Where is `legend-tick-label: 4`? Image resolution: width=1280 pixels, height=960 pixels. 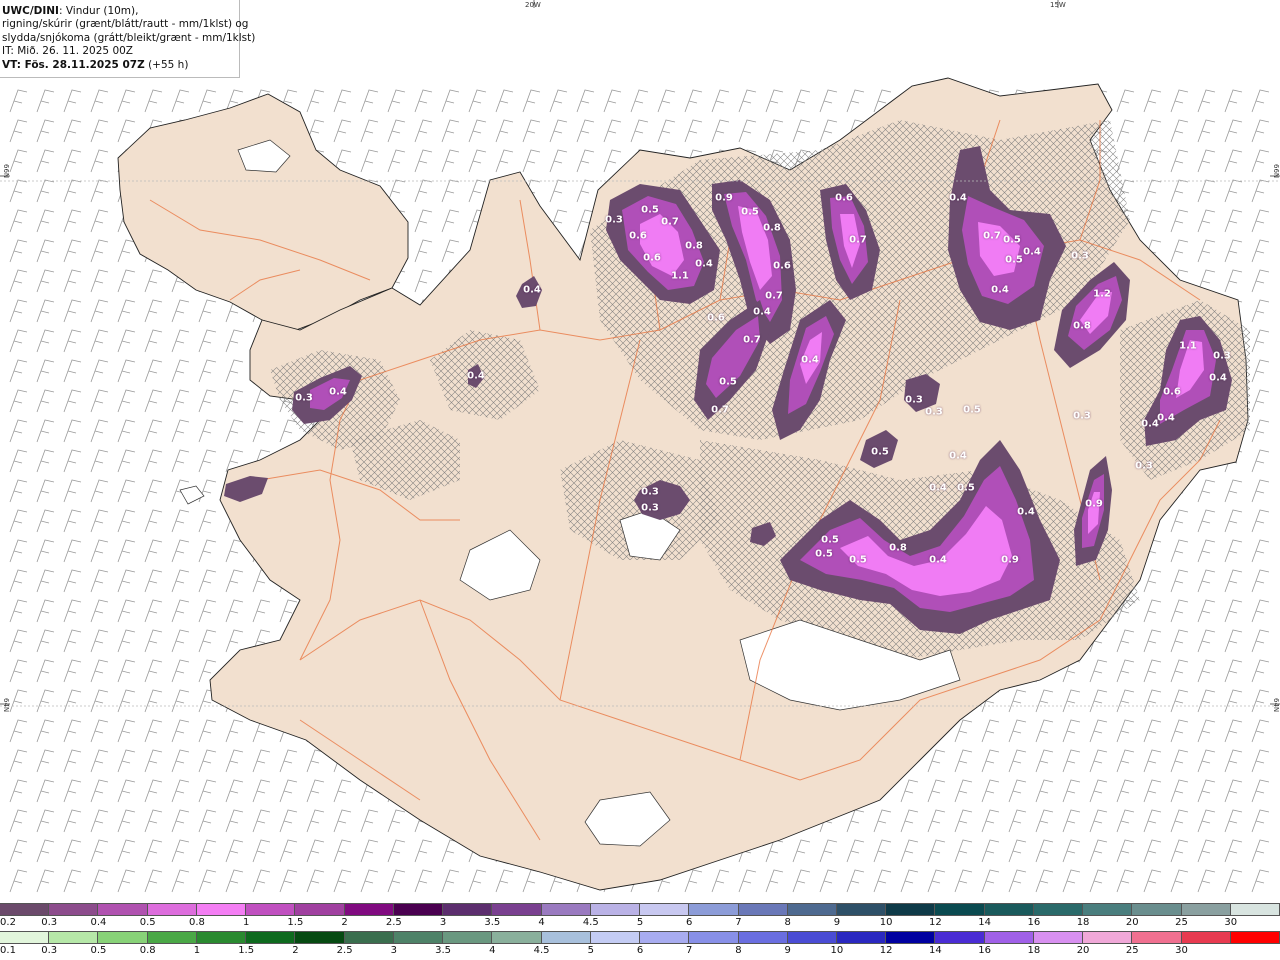 legend-tick-label: 4 is located at coordinates (492, 950).